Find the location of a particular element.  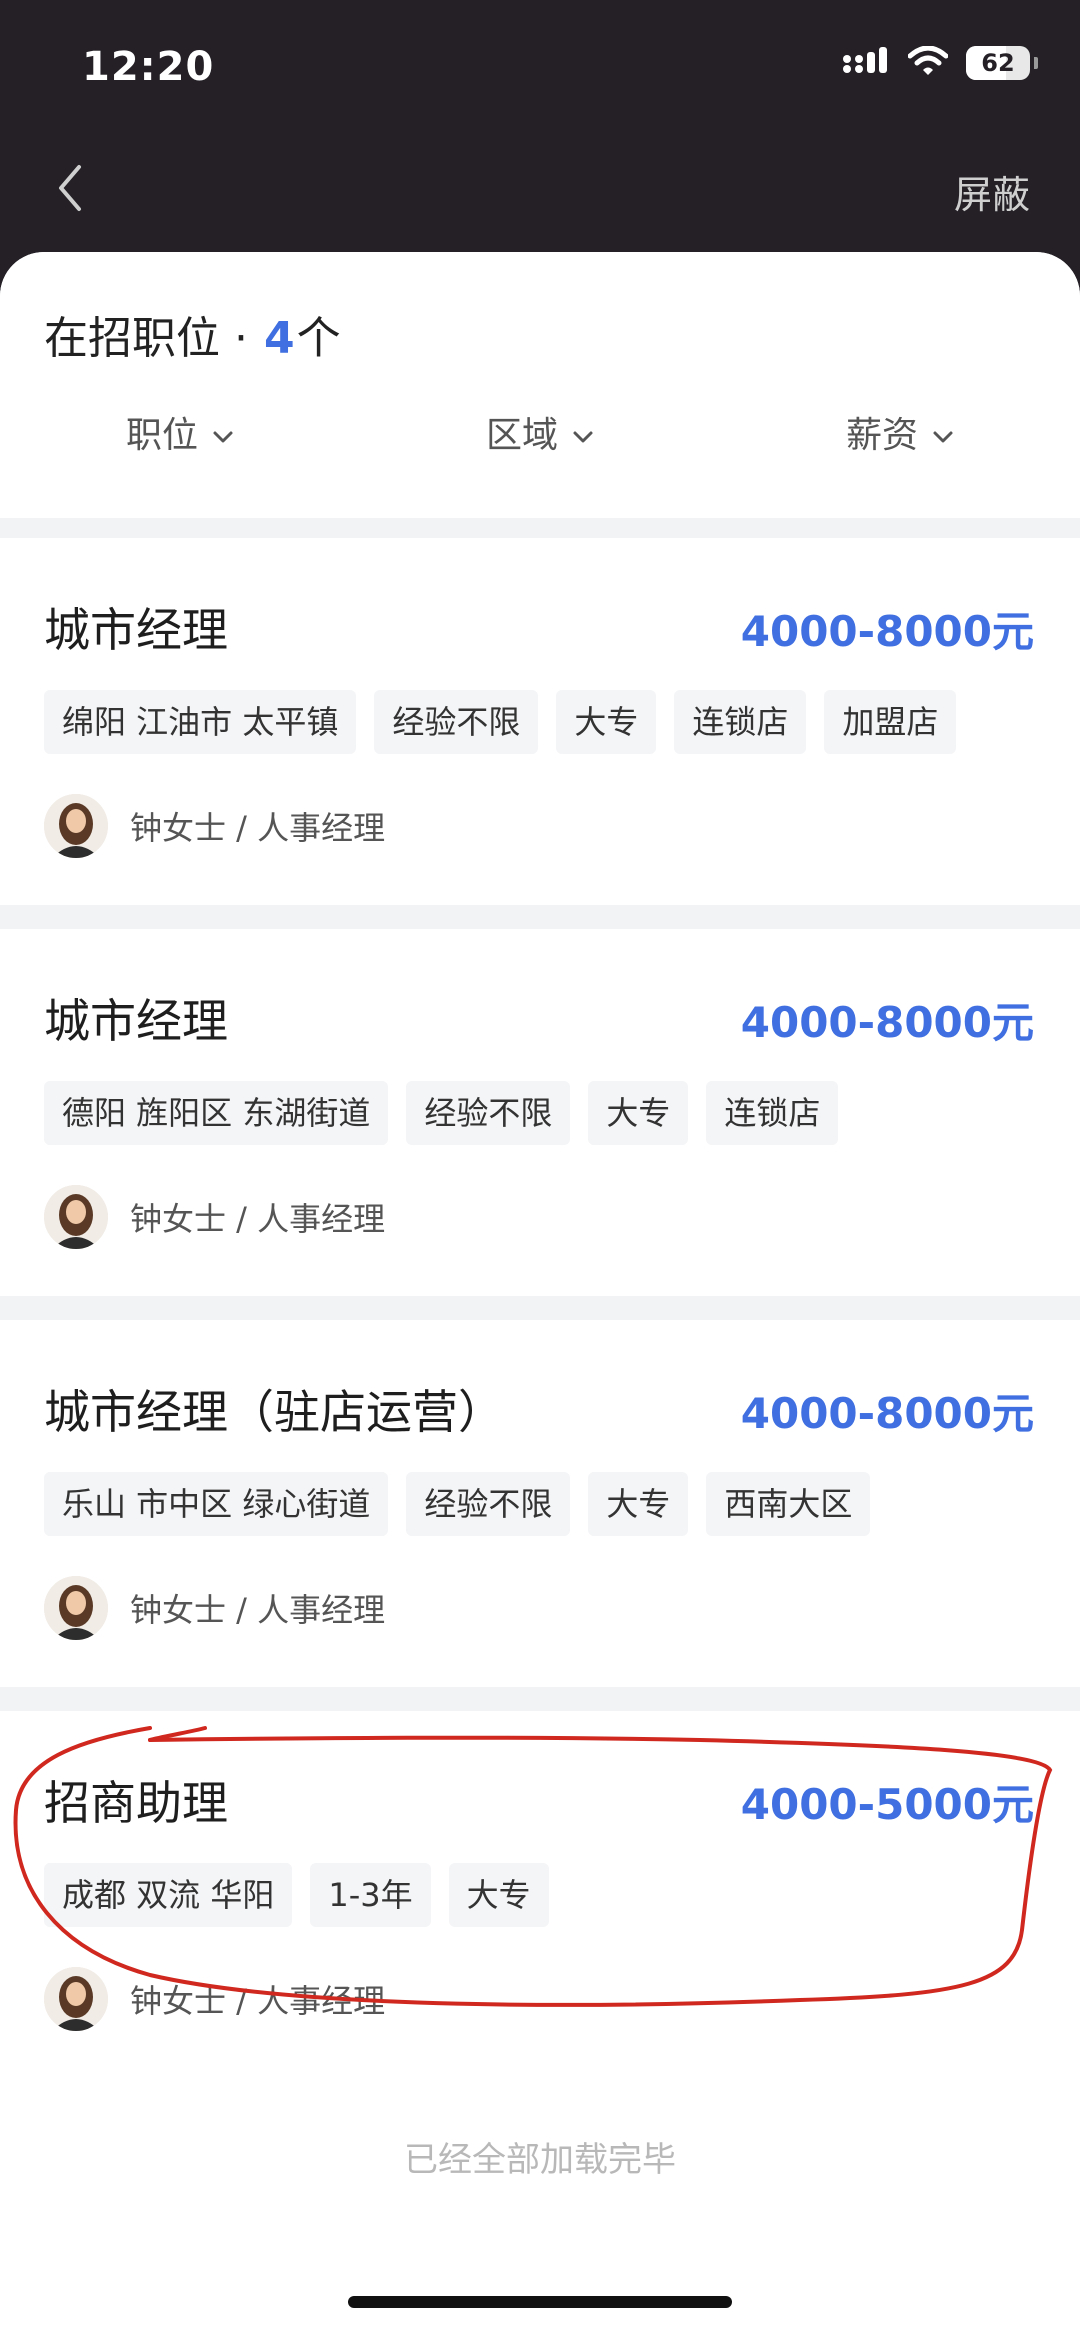

filter-bar: 职位 区域 薪资 is located at coordinates (540, 432).